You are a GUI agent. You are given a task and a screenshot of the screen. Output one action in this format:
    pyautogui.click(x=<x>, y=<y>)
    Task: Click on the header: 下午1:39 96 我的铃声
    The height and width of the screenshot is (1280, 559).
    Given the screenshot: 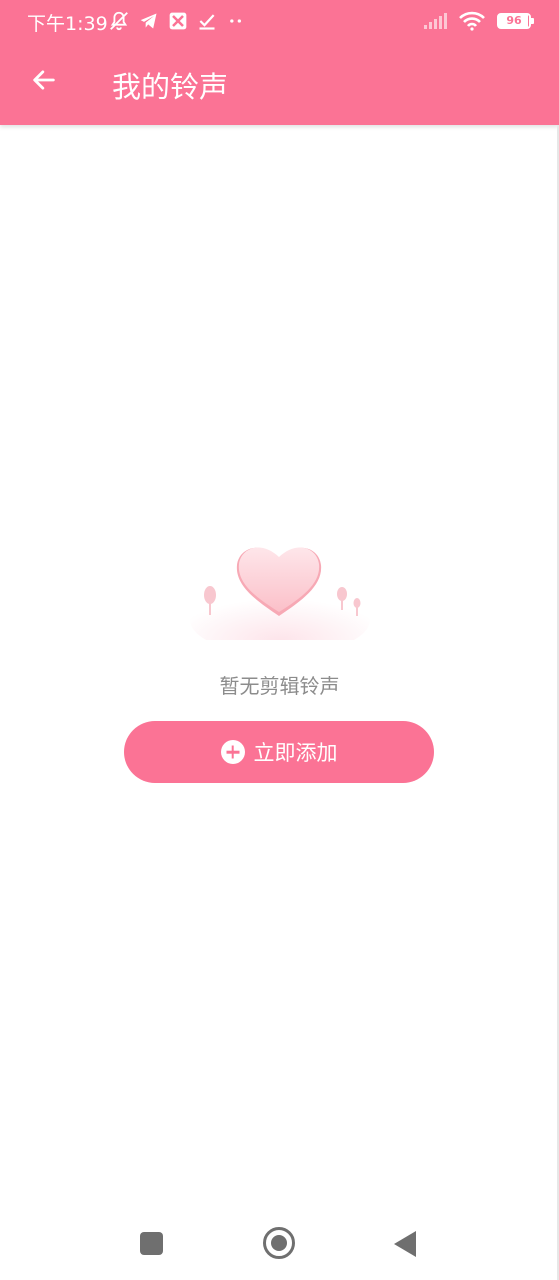 What is the action you would take?
    pyautogui.click(x=279, y=62)
    